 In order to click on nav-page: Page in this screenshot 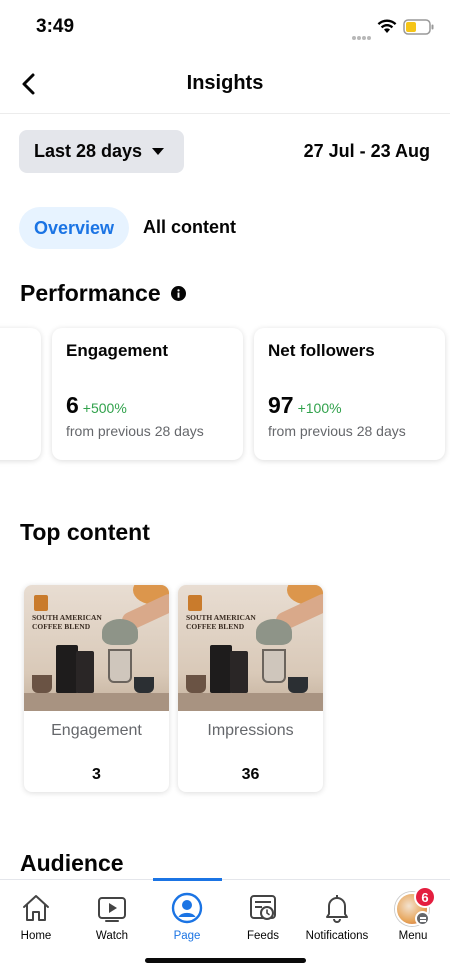, I will do `click(187, 915)`.